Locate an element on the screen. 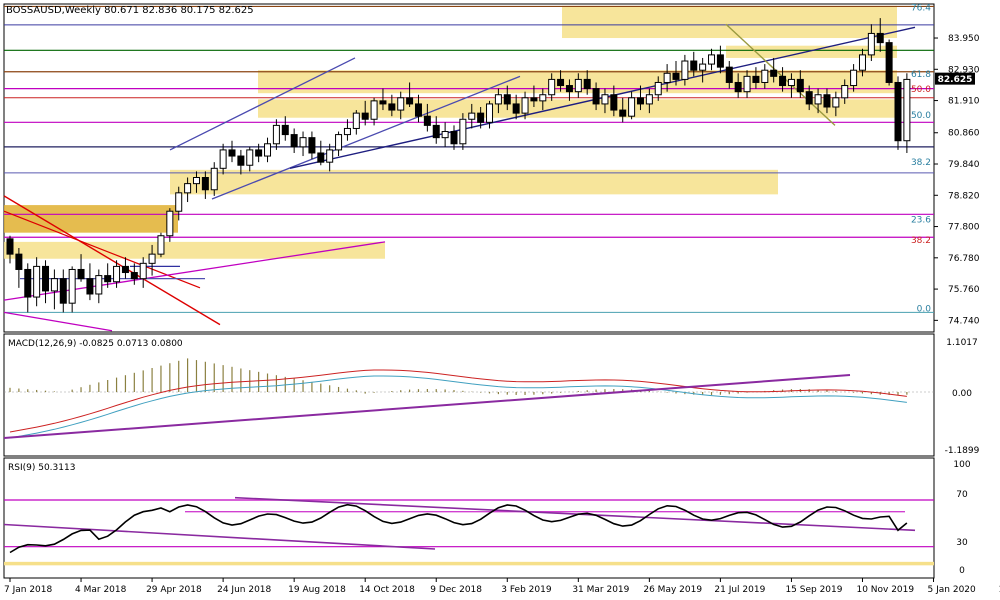 Image resolution: width=1000 pixels, height=600 pixels. price-tick-label: 76.780 is located at coordinates (964, 259).